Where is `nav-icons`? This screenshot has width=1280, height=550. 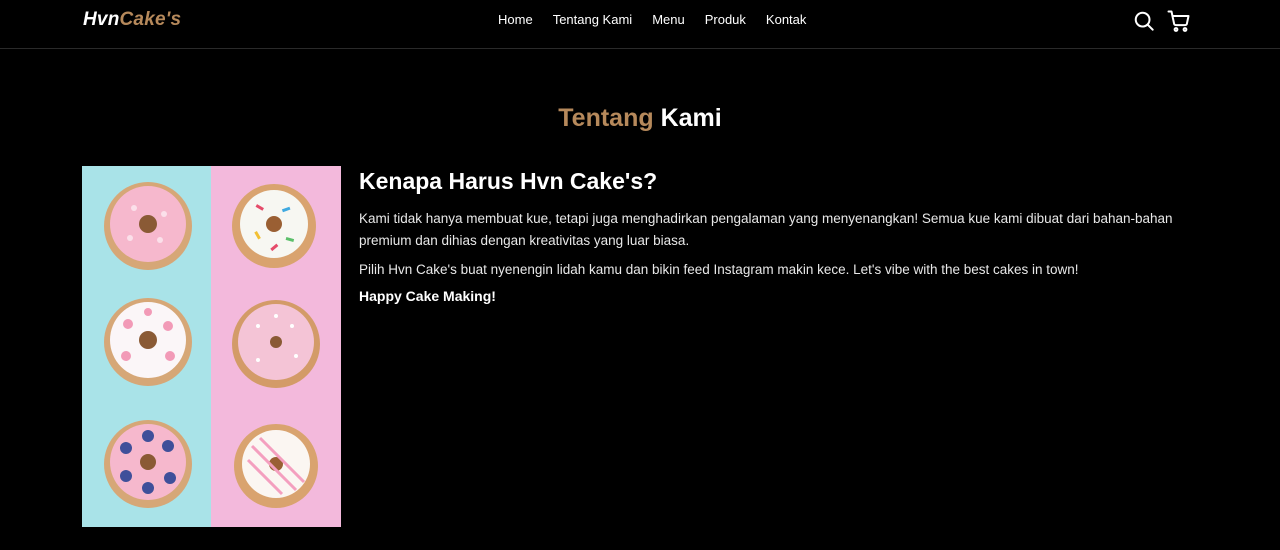
nav-icons is located at coordinates (1162, 21).